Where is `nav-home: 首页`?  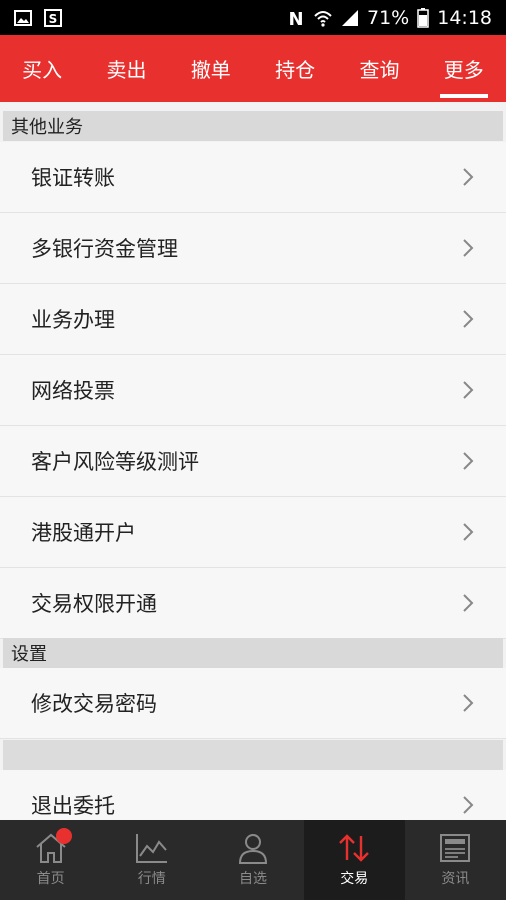 nav-home: 首页 is located at coordinates (50, 860).